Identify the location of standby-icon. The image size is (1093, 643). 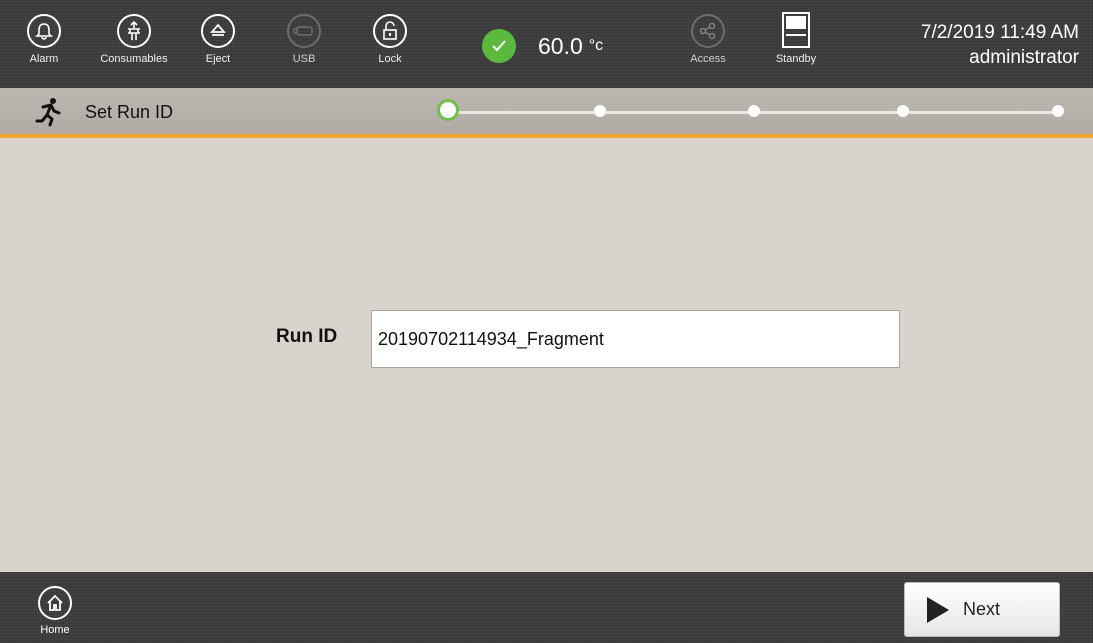
(796, 30).